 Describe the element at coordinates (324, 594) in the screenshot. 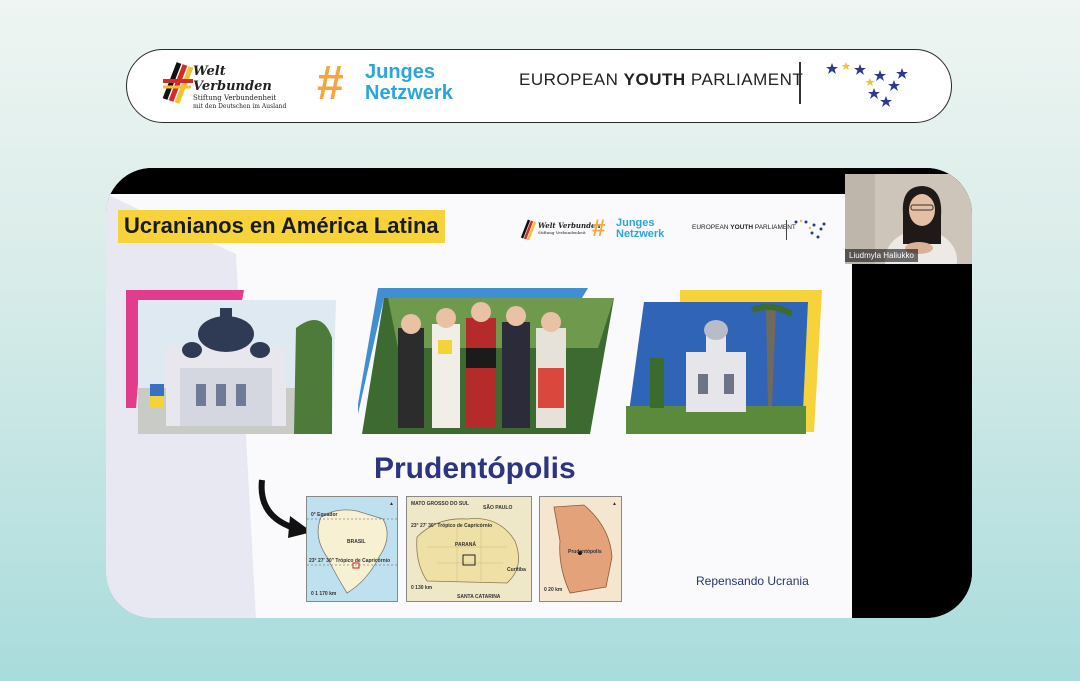

I see `map1-scale-label: 0 1 170 km` at that location.